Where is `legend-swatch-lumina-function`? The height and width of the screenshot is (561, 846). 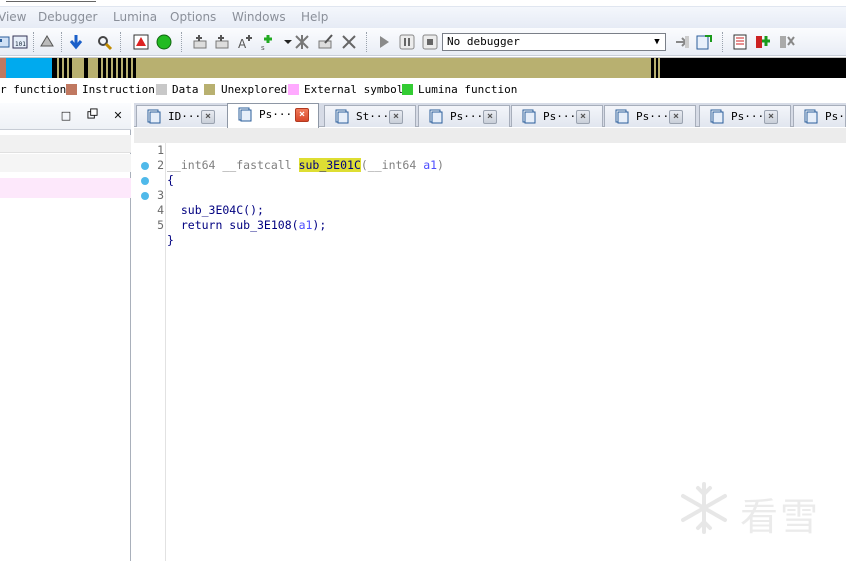 legend-swatch-lumina-function is located at coordinates (407, 89).